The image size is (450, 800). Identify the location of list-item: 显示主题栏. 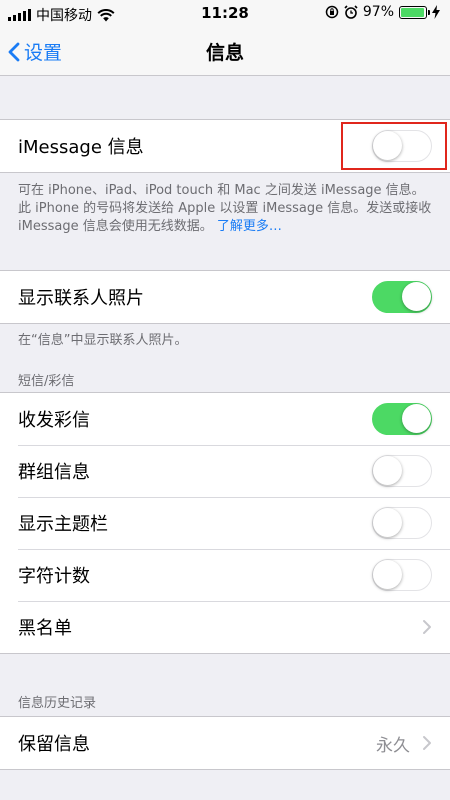
(225, 523).